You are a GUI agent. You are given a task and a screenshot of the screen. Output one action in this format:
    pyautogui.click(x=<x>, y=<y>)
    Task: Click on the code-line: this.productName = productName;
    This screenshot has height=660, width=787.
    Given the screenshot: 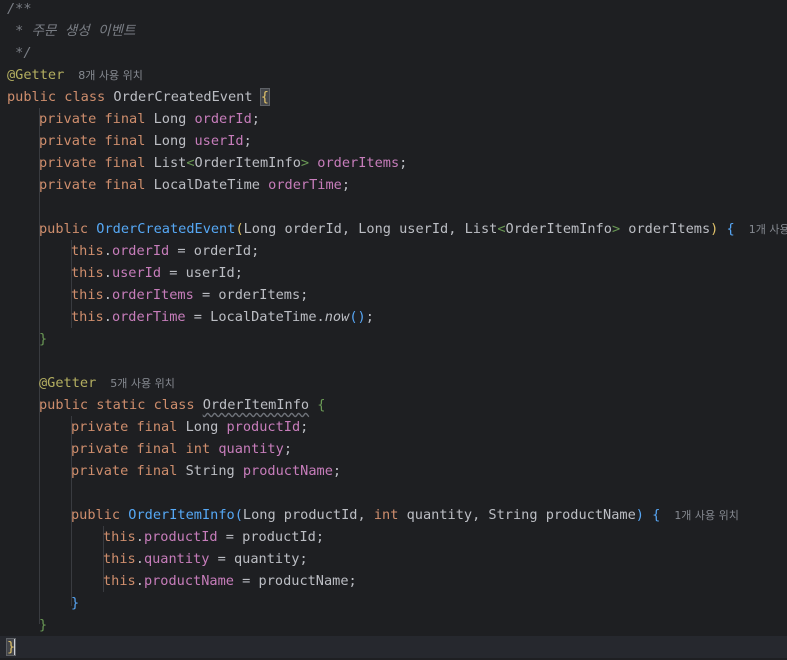 What is the action you would take?
    pyautogui.click(x=393, y=581)
    